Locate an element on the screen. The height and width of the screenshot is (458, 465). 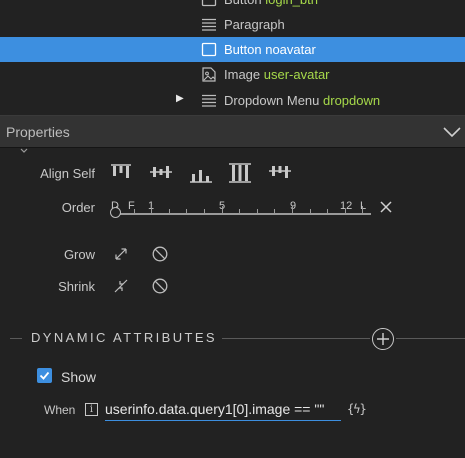
order-slider-track is located at coordinates (243, 214).